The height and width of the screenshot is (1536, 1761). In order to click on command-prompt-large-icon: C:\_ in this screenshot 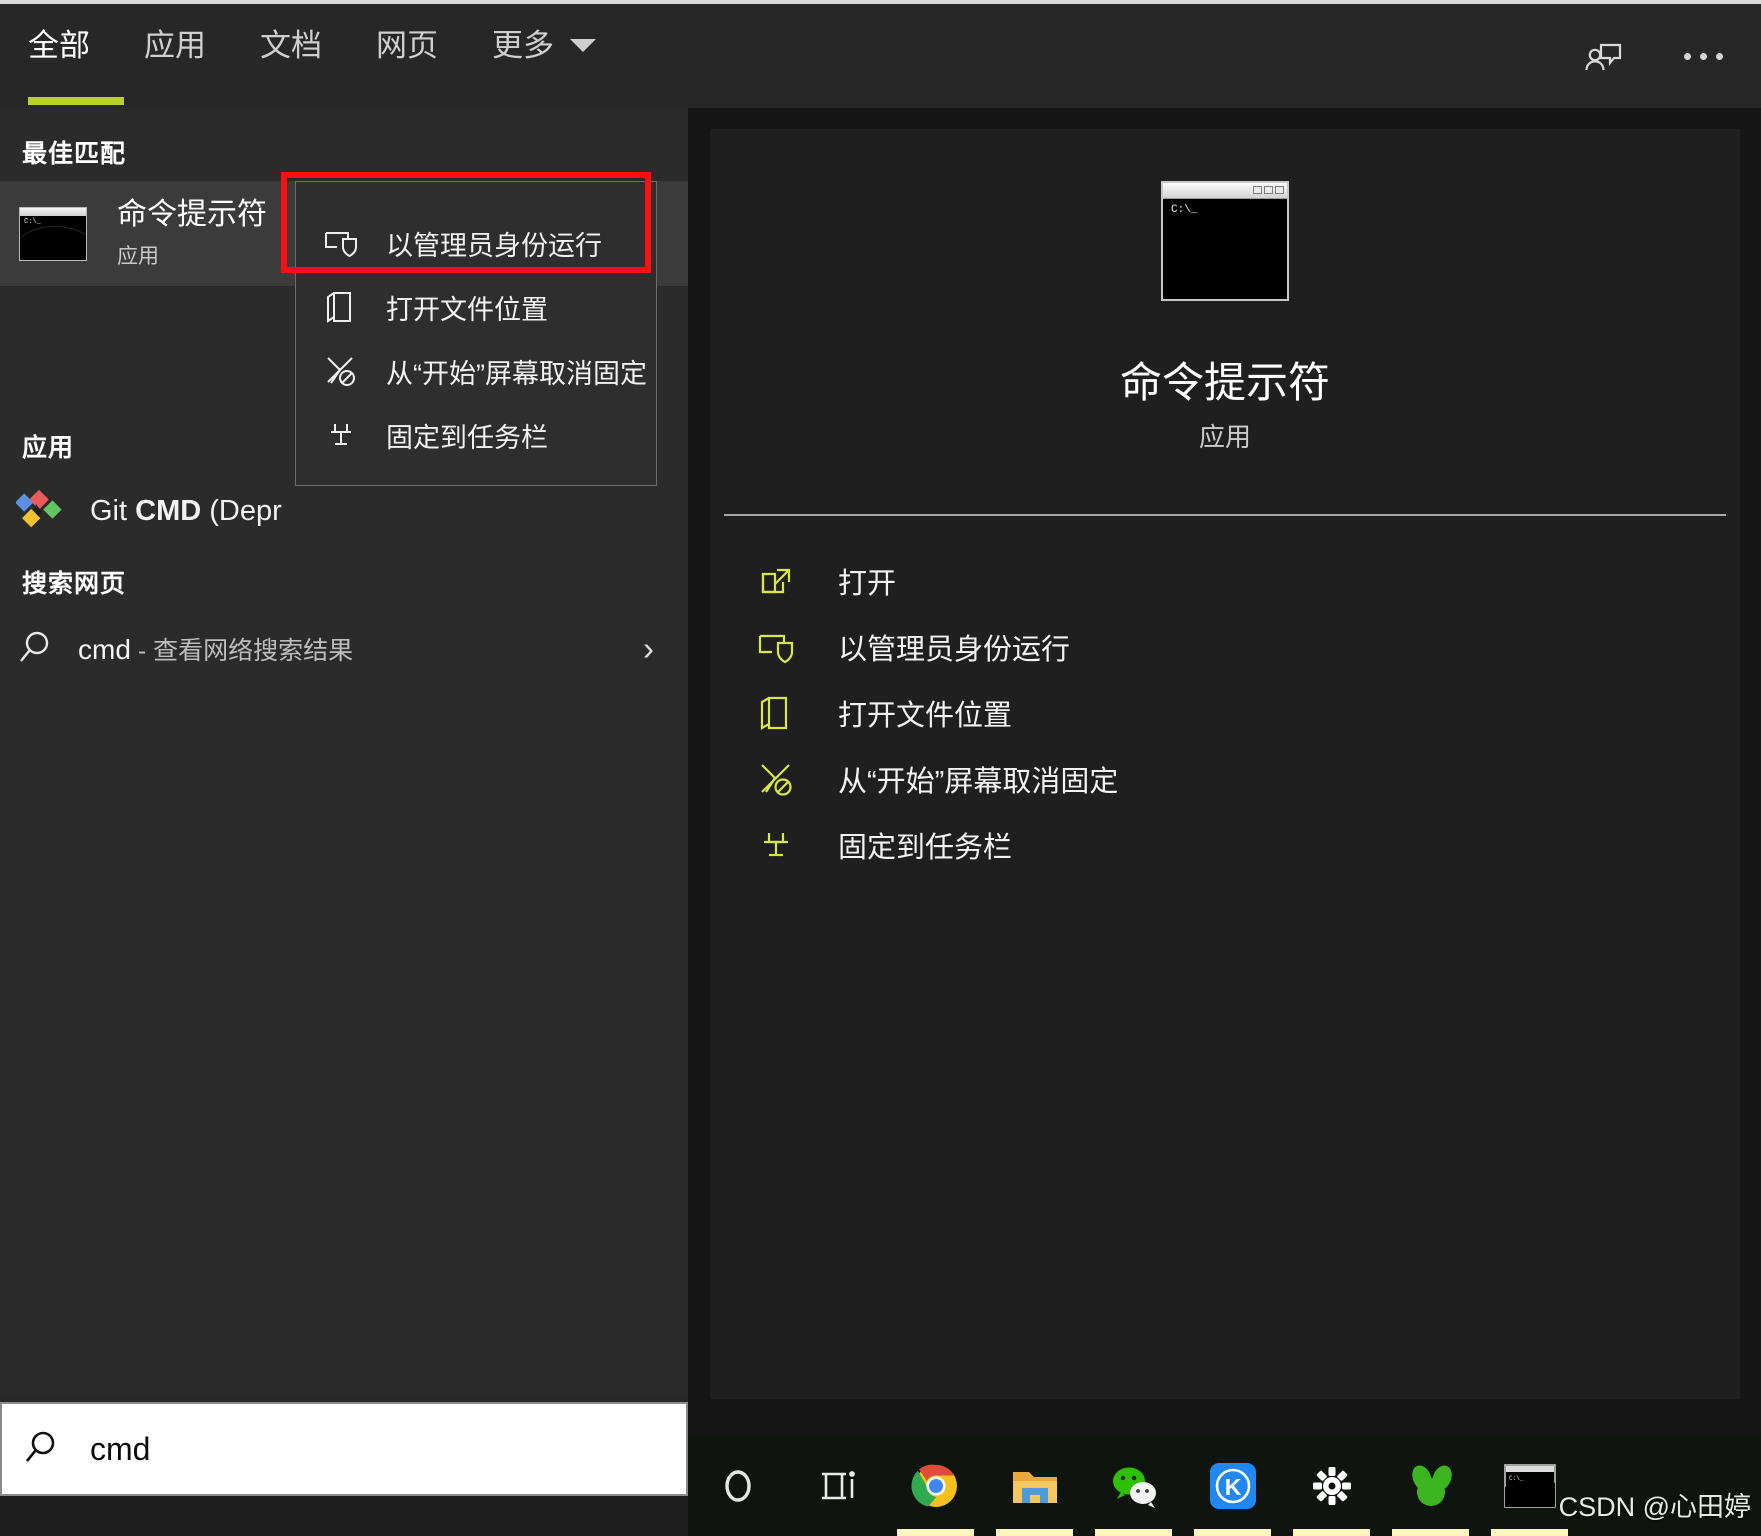, I will do `click(1225, 241)`.